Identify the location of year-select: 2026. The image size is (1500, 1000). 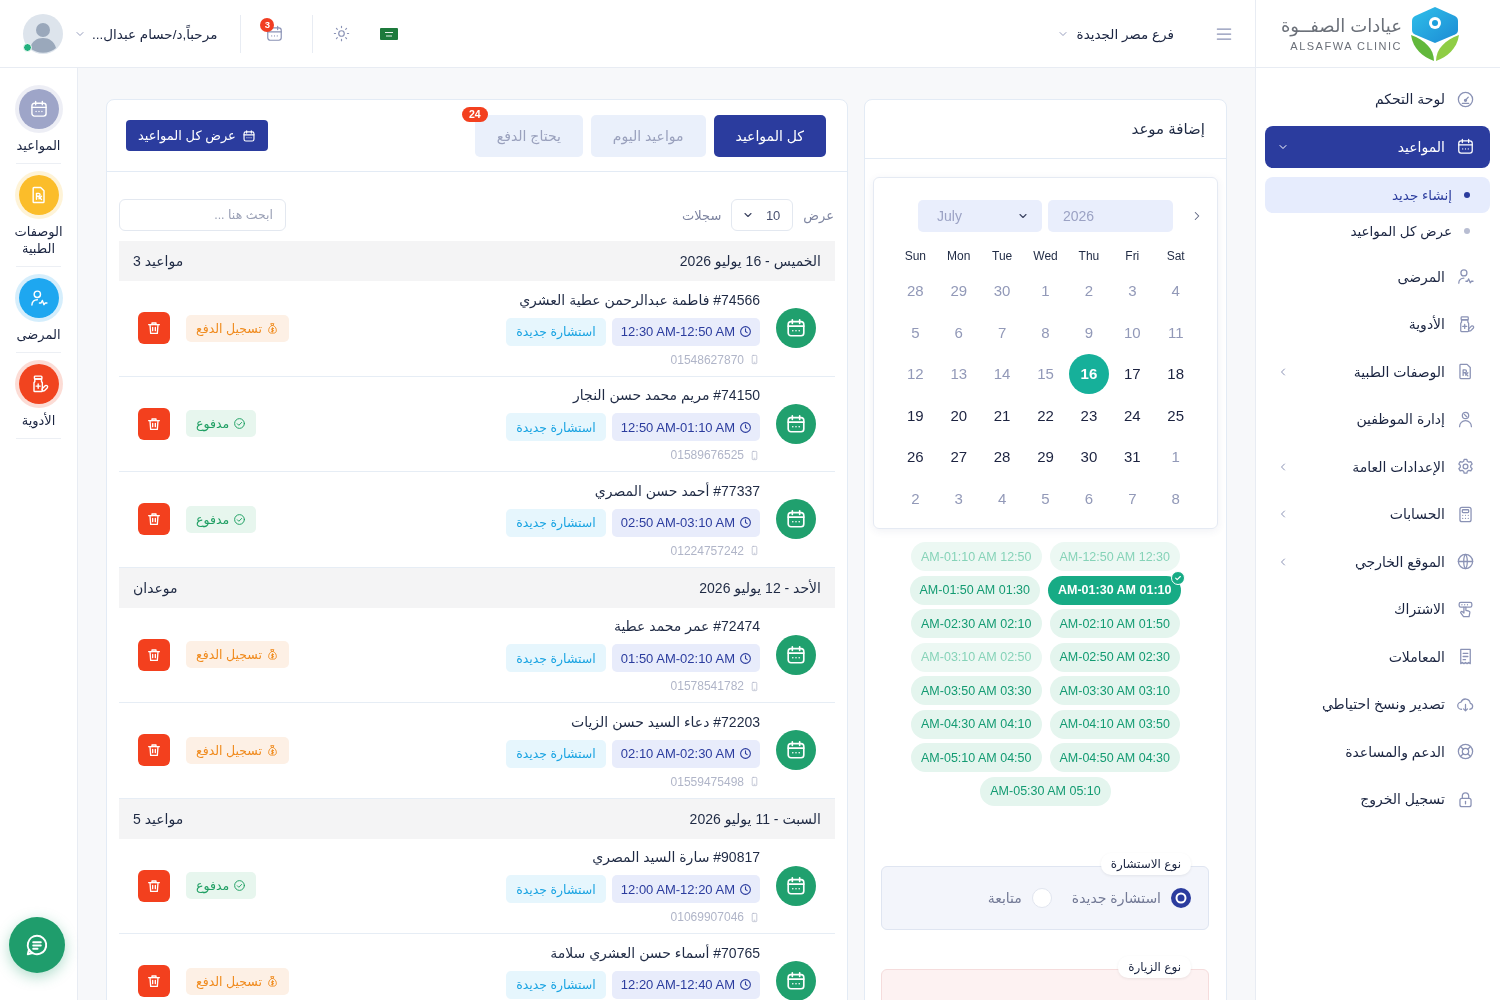
(1110, 216).